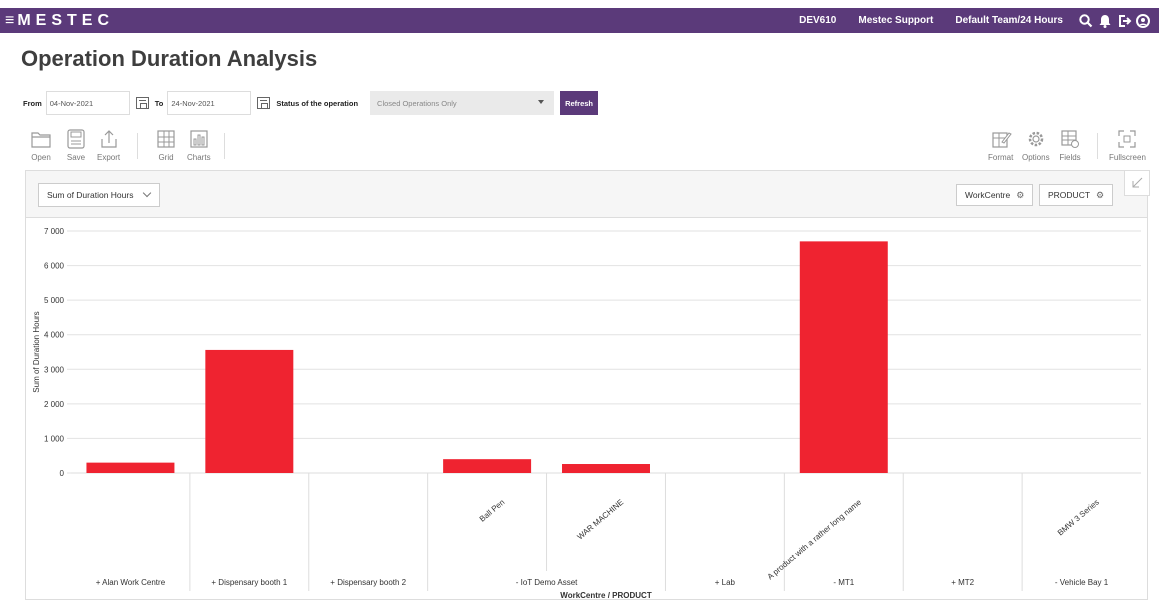  What do you see at coordinates (249, 582) in the screenshot?
I see `workcentre-label: + Dispensary booth 1` at bounding box center [249, 582].